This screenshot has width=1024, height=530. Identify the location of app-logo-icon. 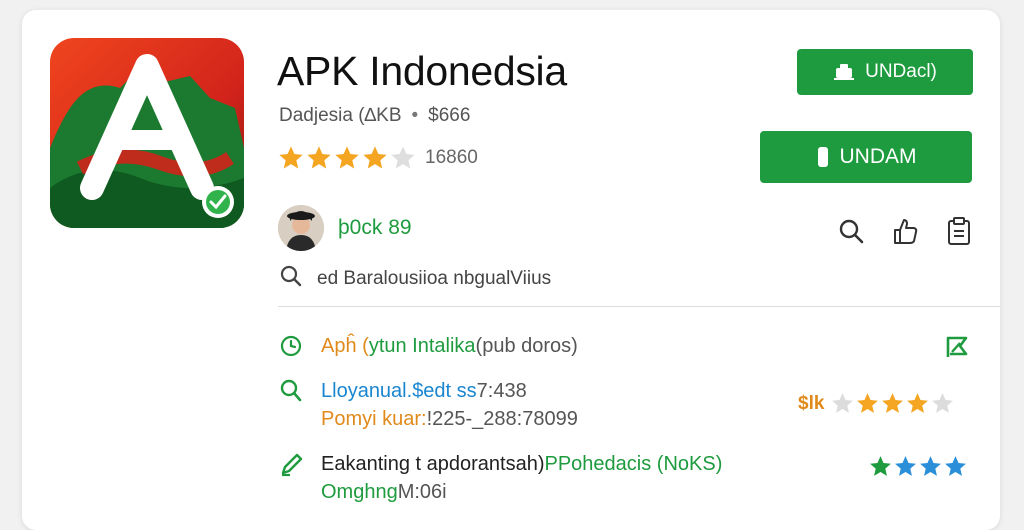
(147, 133).